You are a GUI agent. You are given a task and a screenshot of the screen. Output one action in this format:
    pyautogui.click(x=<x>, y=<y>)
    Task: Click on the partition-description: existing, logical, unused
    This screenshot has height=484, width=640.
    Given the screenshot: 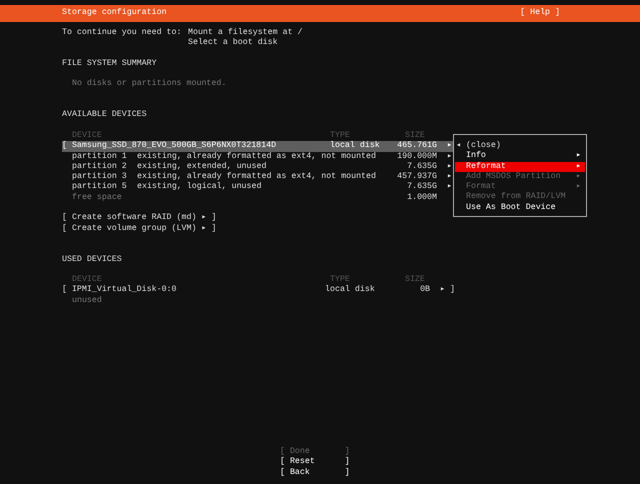 What is the action you would take?
    pyautogui.click(x=199, y=187)
    